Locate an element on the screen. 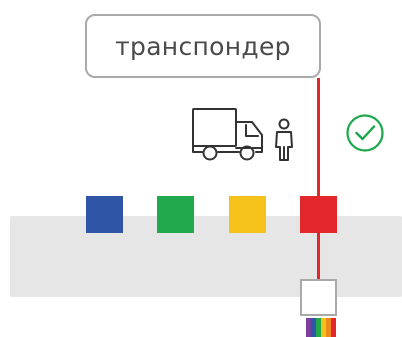 Image resolution: width=402 pixels, height=337 pixels. signal-line-upper is located at coordinates (318, 137).